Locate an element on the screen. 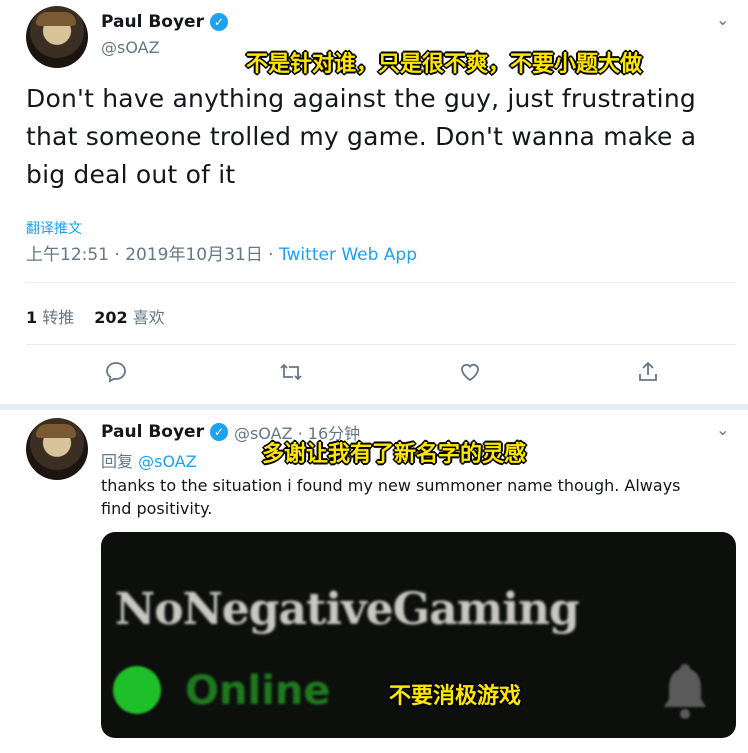 The width and height of the screenshot is (748, 753). tweet-caption: 不是针对谁，只是很不爽，不要小题大做 is located at coordinates (444, 64).